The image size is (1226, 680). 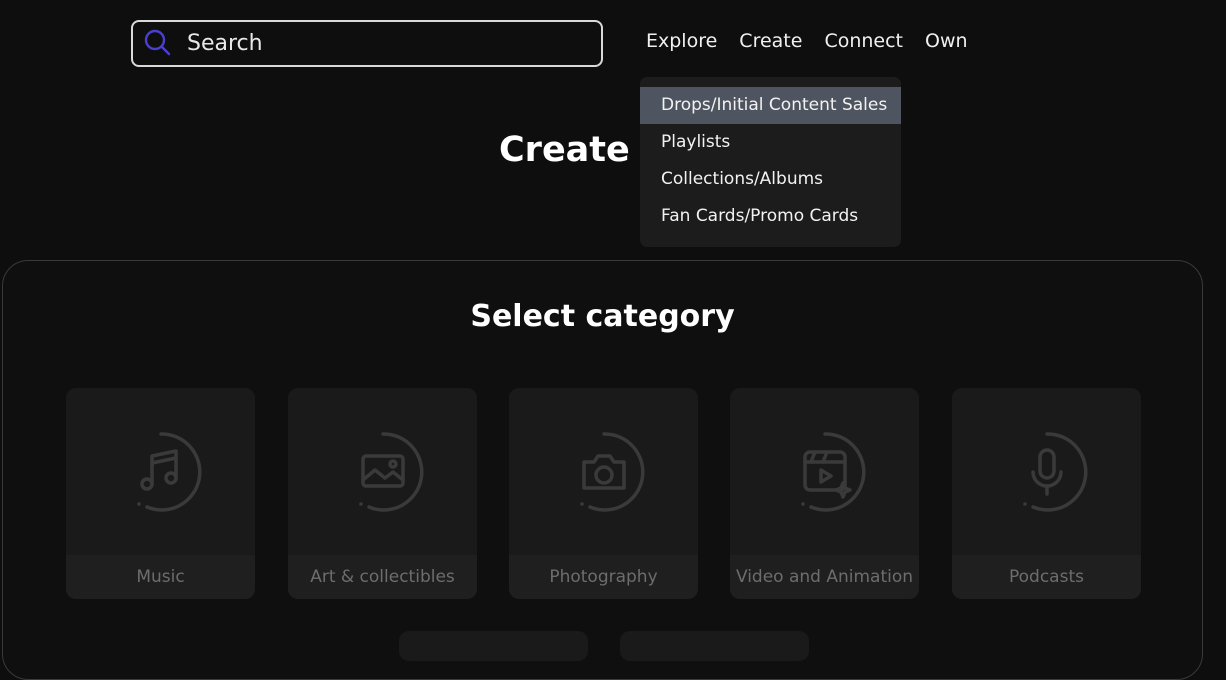 What do you see at coordinates (946, 41) in the screenshot?
I see `nav-own: Own` at bounding box center [946, 41].